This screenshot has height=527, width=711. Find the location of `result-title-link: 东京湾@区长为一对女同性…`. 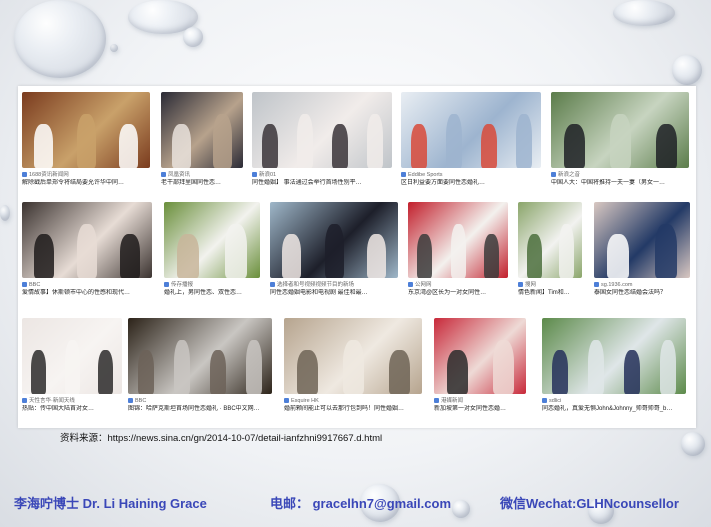

result-title-link: 东京湾@区长为一对女同性… is located at coordinates (458, 293).